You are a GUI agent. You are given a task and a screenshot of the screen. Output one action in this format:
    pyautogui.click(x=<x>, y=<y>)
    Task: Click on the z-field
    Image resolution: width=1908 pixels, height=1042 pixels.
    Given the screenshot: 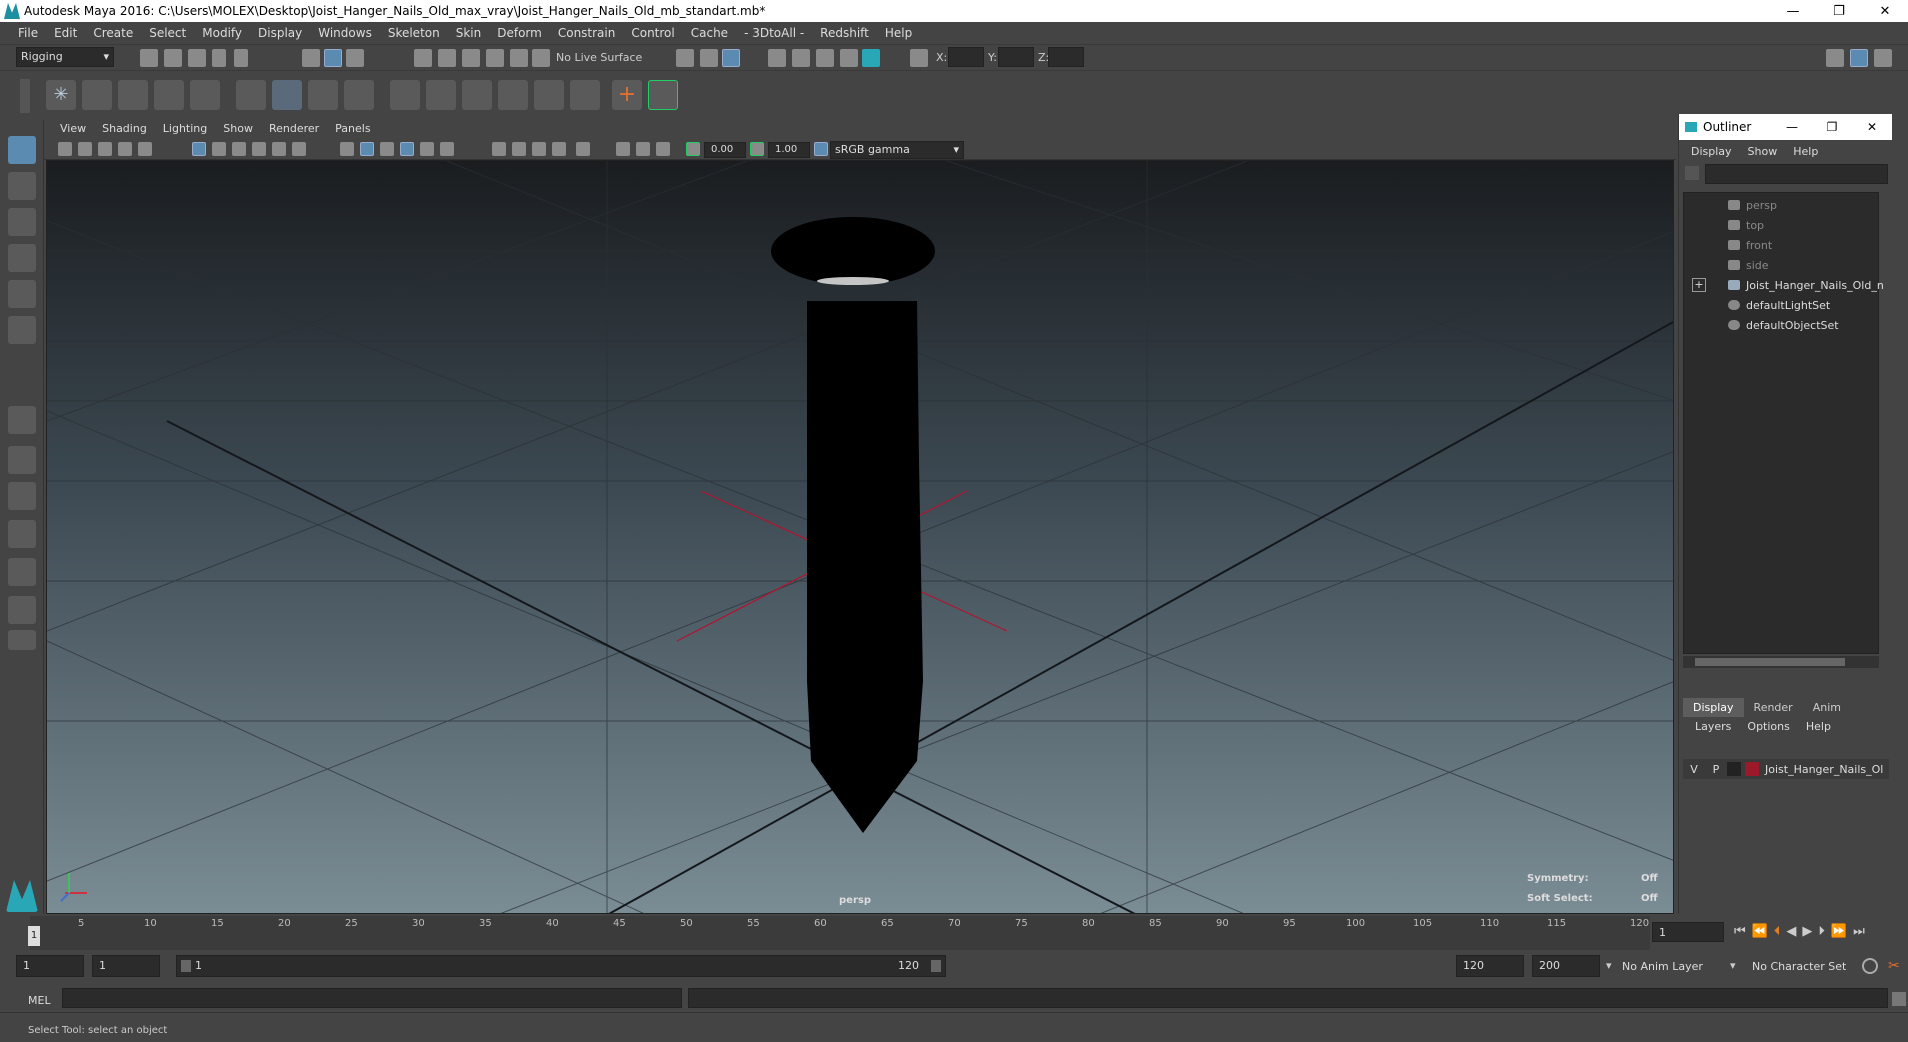 What is the action you would take?
    pyautogui.click(x=1066, y=57)
    